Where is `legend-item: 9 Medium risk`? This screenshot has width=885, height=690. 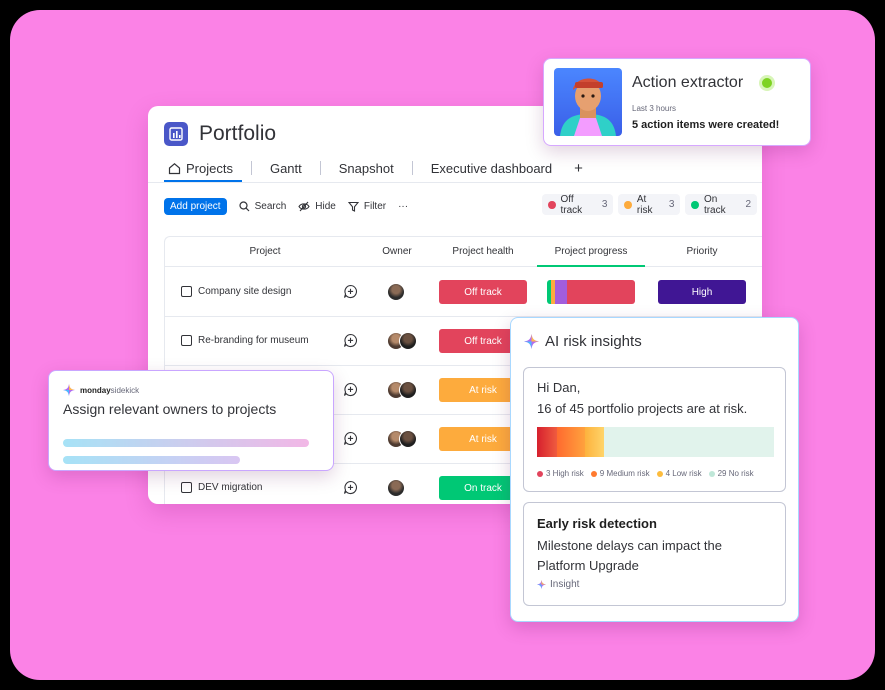
legend-item: 9 Medium risk is located at coordinates (620, 473).